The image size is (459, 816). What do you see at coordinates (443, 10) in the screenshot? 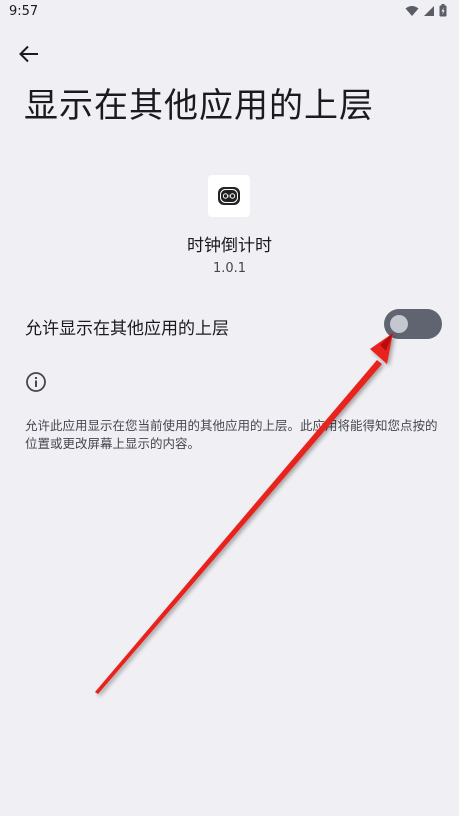
I see `battery-icon` at bounding box center [443, 10].